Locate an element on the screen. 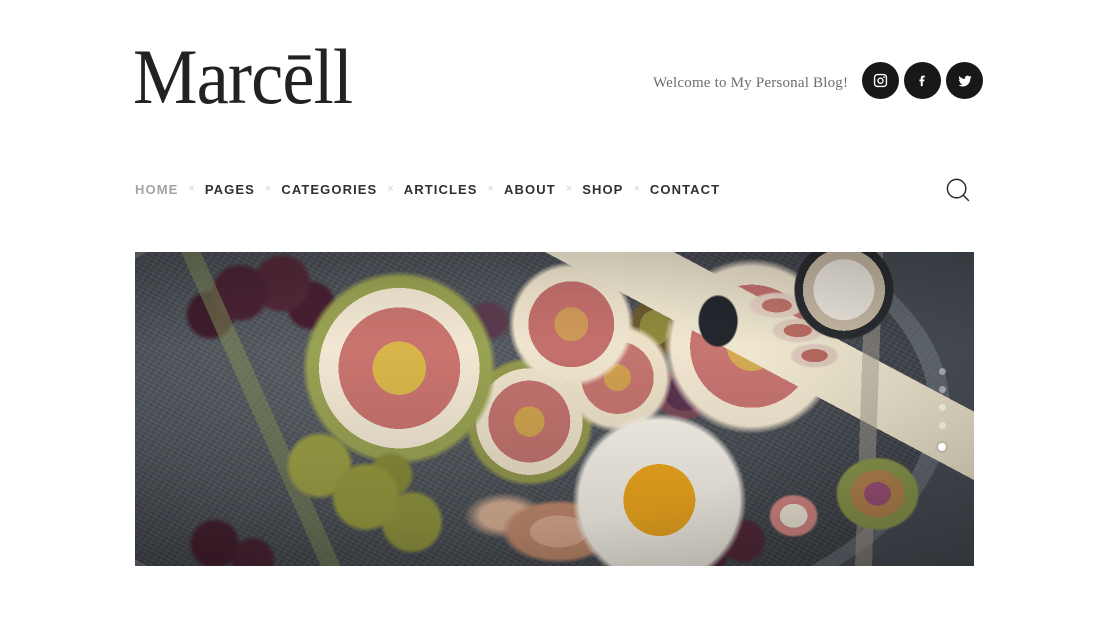 The height and width of the screenshot is (628, 1109). search-icon is located at coordinates (958, 190).